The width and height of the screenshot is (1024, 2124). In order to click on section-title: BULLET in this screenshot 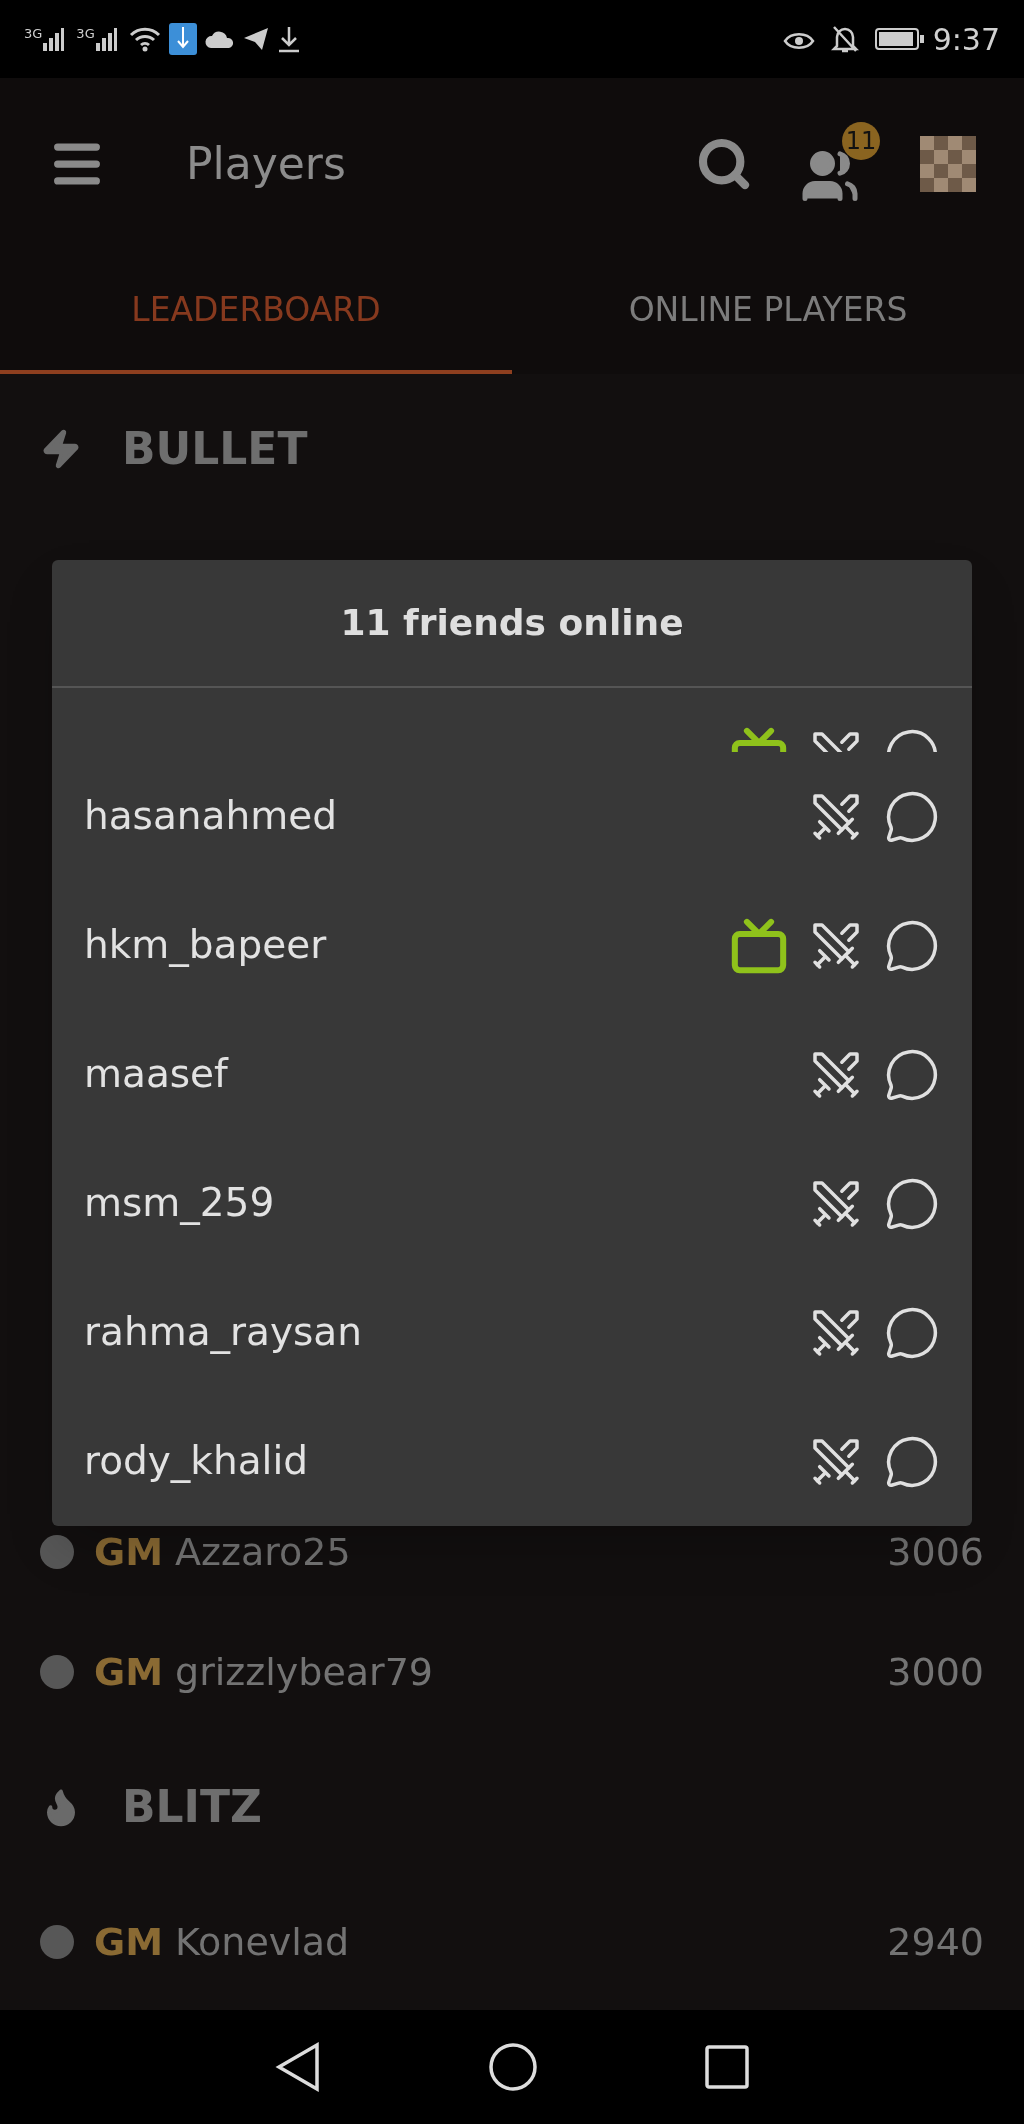, I will do `click(215, 449)`.